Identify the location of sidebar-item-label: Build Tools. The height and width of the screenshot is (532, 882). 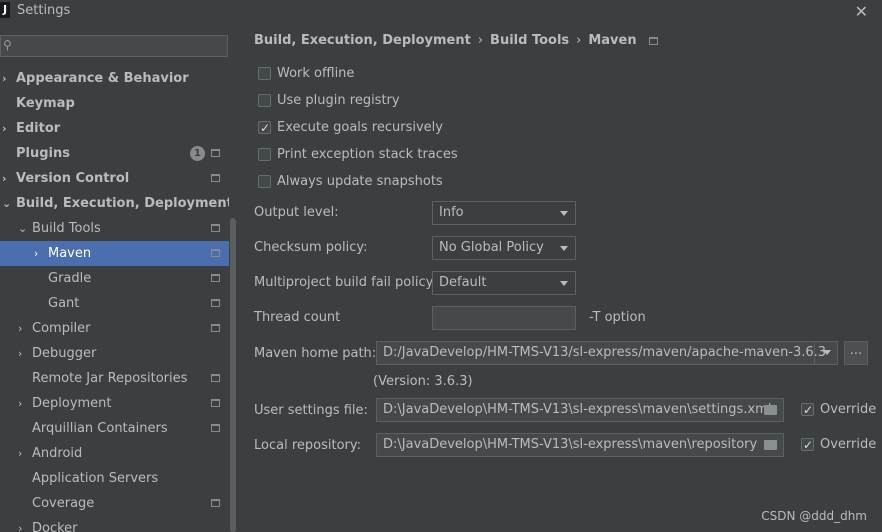
(66, 228).